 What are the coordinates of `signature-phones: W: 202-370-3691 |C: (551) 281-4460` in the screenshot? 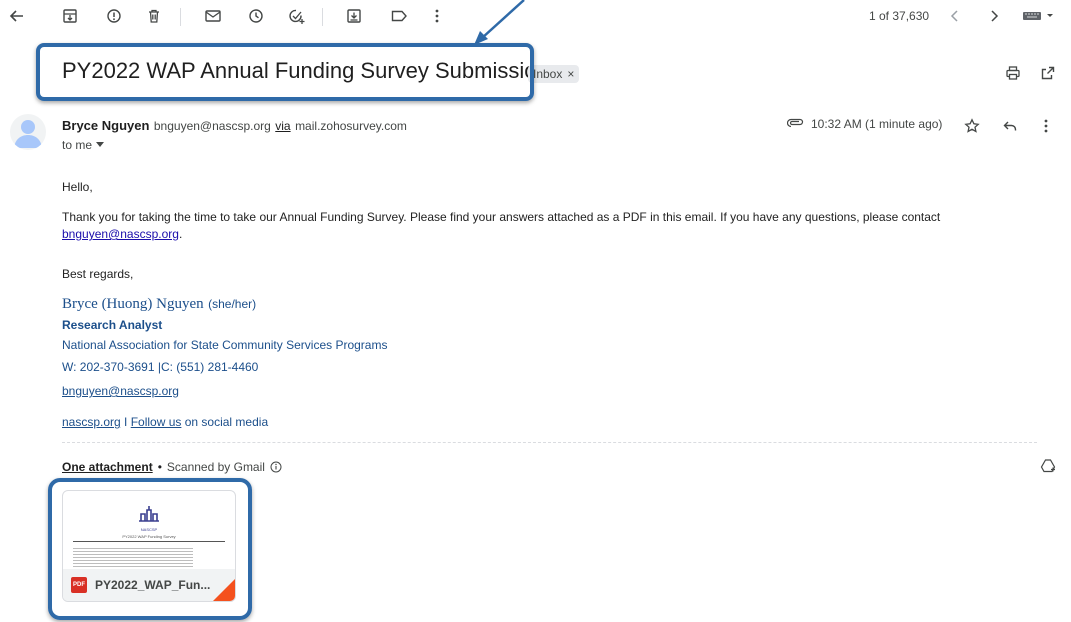 It's located at (160, 367).